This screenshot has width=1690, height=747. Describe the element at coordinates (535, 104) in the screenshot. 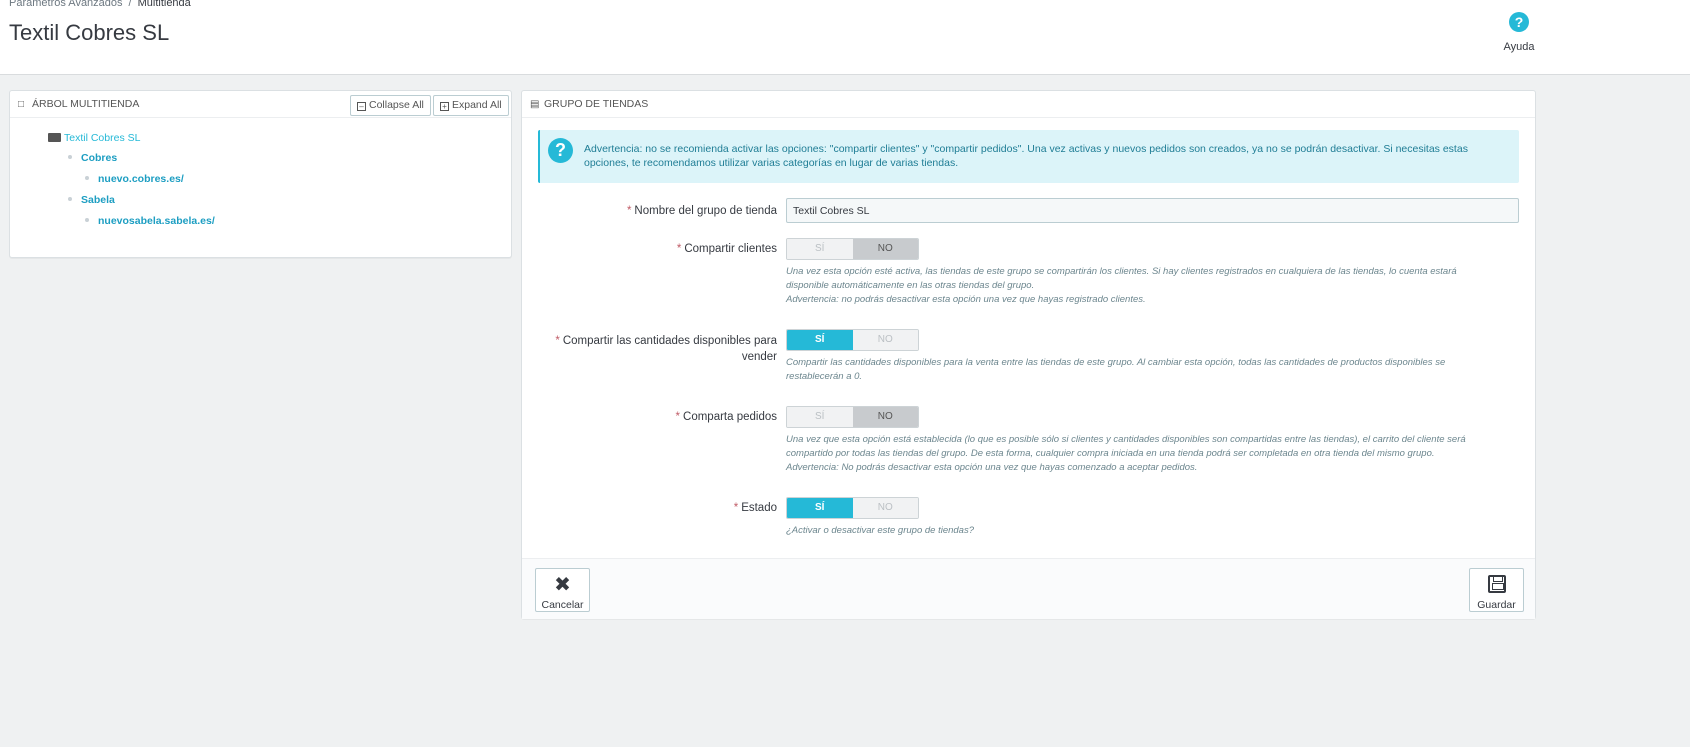

I see `shopping-cart-icon: ▤` at that location.